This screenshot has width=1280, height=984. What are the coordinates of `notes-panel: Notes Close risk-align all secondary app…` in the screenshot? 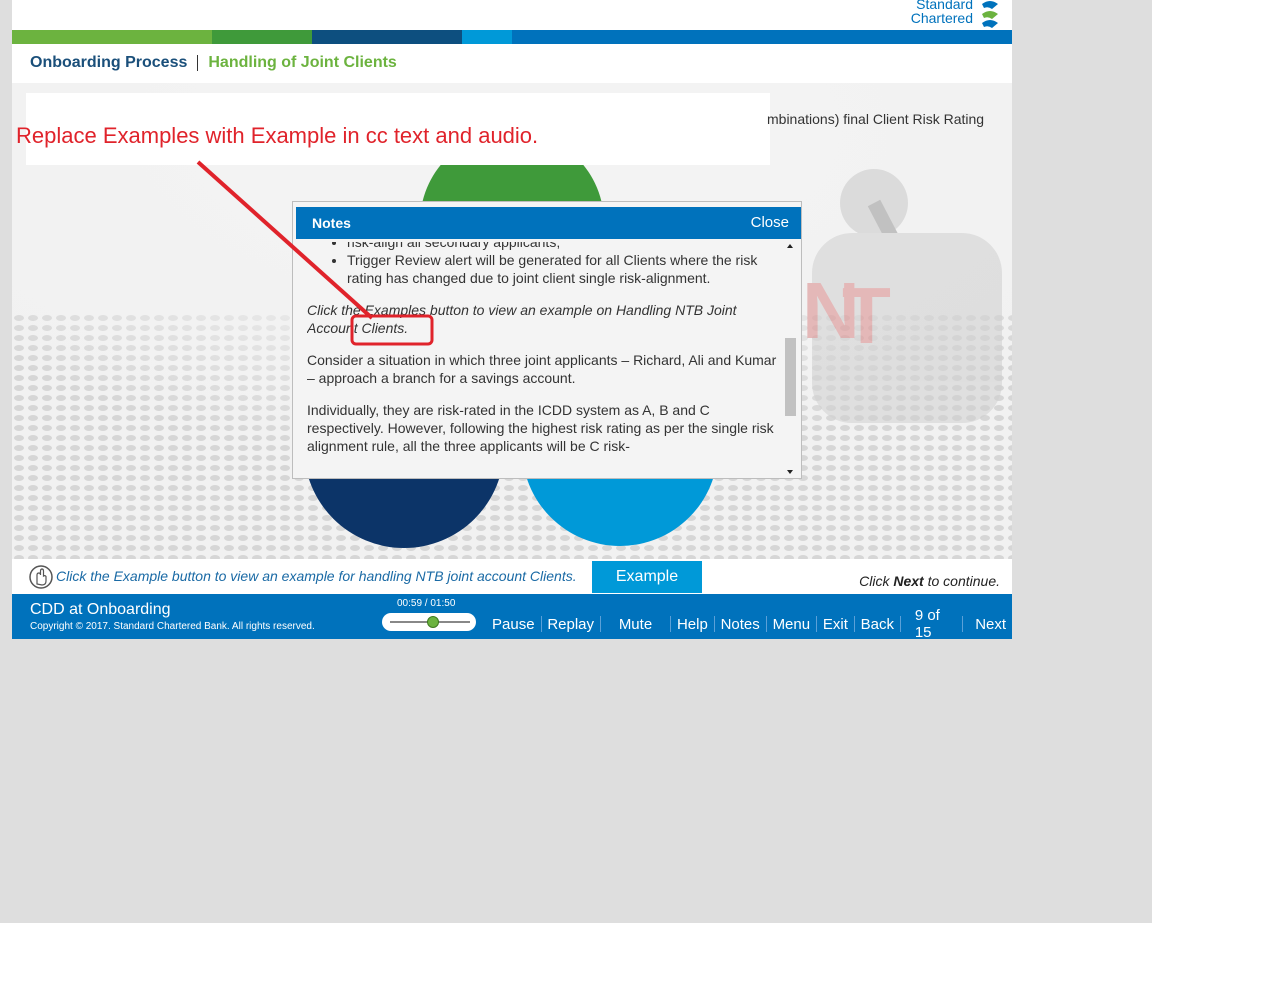 It's located at (547, 340).